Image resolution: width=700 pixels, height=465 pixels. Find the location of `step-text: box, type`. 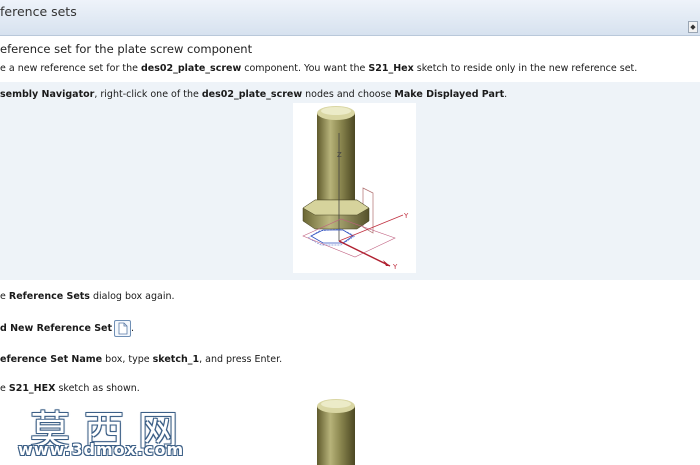

step-text: box, type is located at coordinates (127, 359).